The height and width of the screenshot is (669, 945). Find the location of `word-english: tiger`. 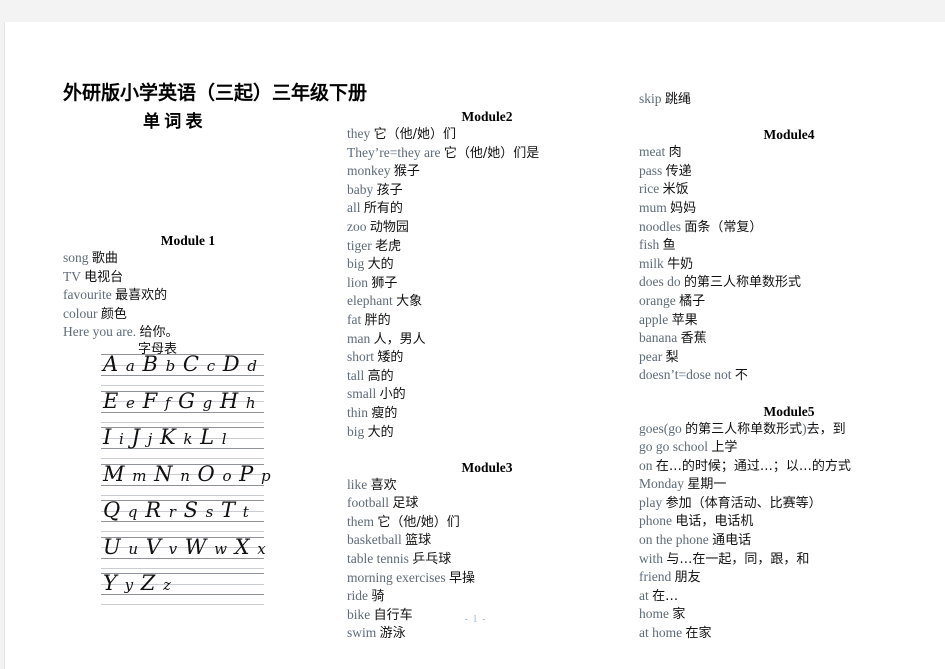

word-english: tiger is located at coordinates (359, 245).